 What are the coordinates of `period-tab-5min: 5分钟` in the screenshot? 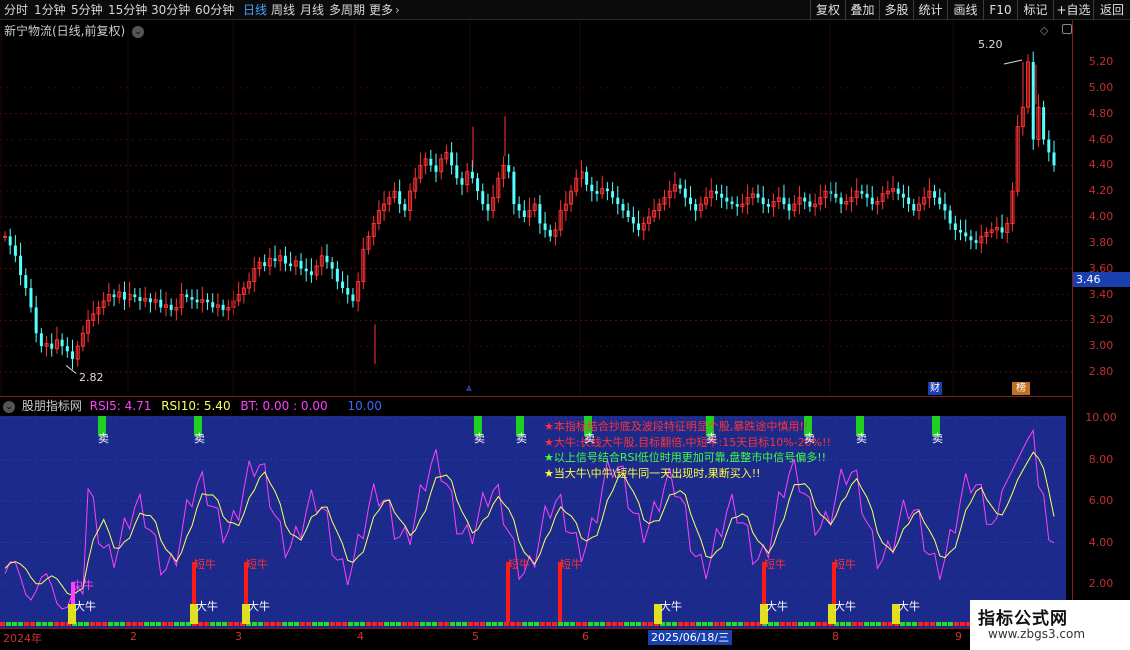 It's located at (87, 10).